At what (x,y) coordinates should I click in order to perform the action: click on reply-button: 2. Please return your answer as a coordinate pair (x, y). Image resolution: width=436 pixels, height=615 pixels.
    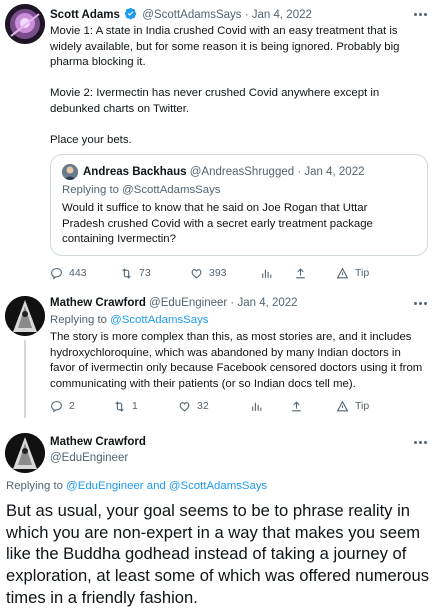
    Looking at the image, I should click on (62, 406).